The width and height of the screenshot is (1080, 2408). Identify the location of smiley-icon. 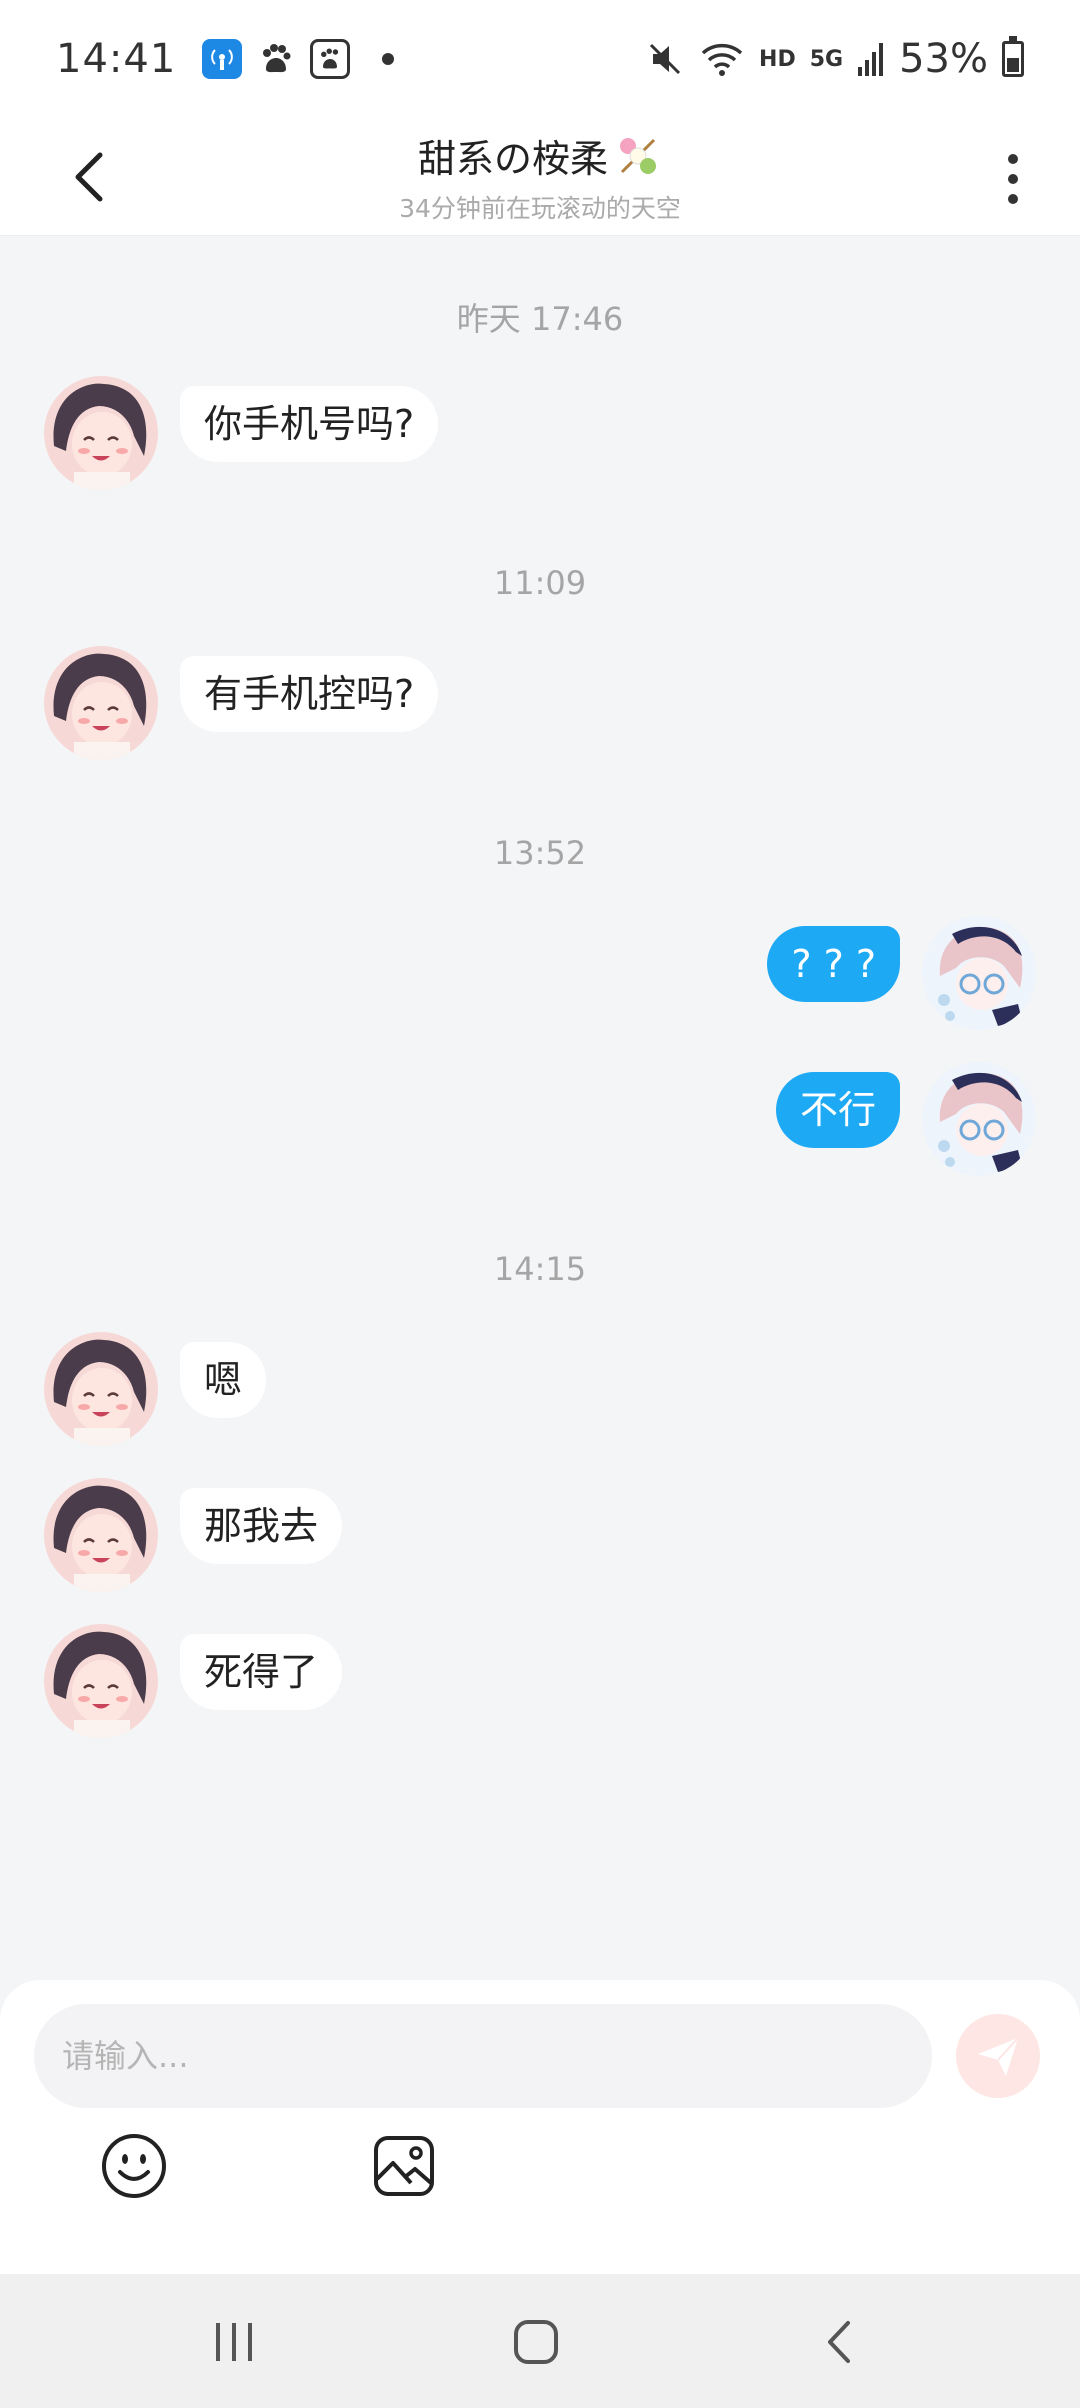
(134, 2166).